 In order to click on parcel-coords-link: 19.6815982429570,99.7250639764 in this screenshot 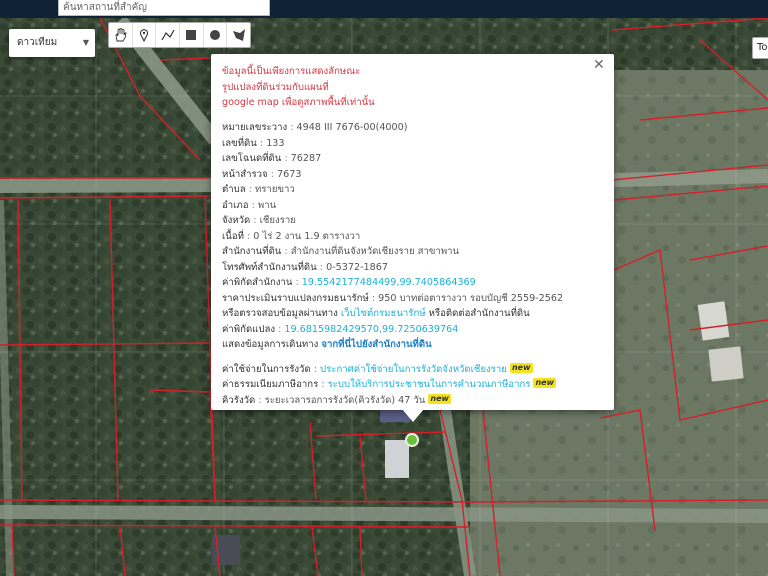, I will do `click(371, 329)`.